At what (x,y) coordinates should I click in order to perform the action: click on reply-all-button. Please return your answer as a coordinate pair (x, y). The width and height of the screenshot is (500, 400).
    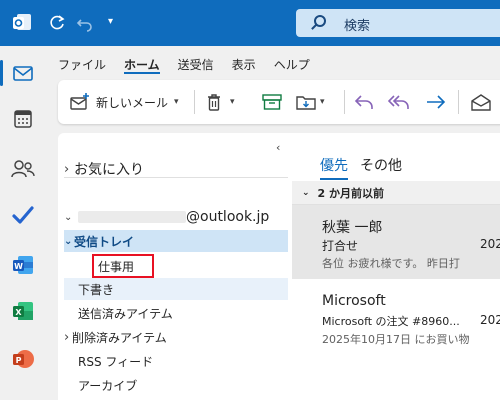
    Looking at the image, I should click on (399, 102).